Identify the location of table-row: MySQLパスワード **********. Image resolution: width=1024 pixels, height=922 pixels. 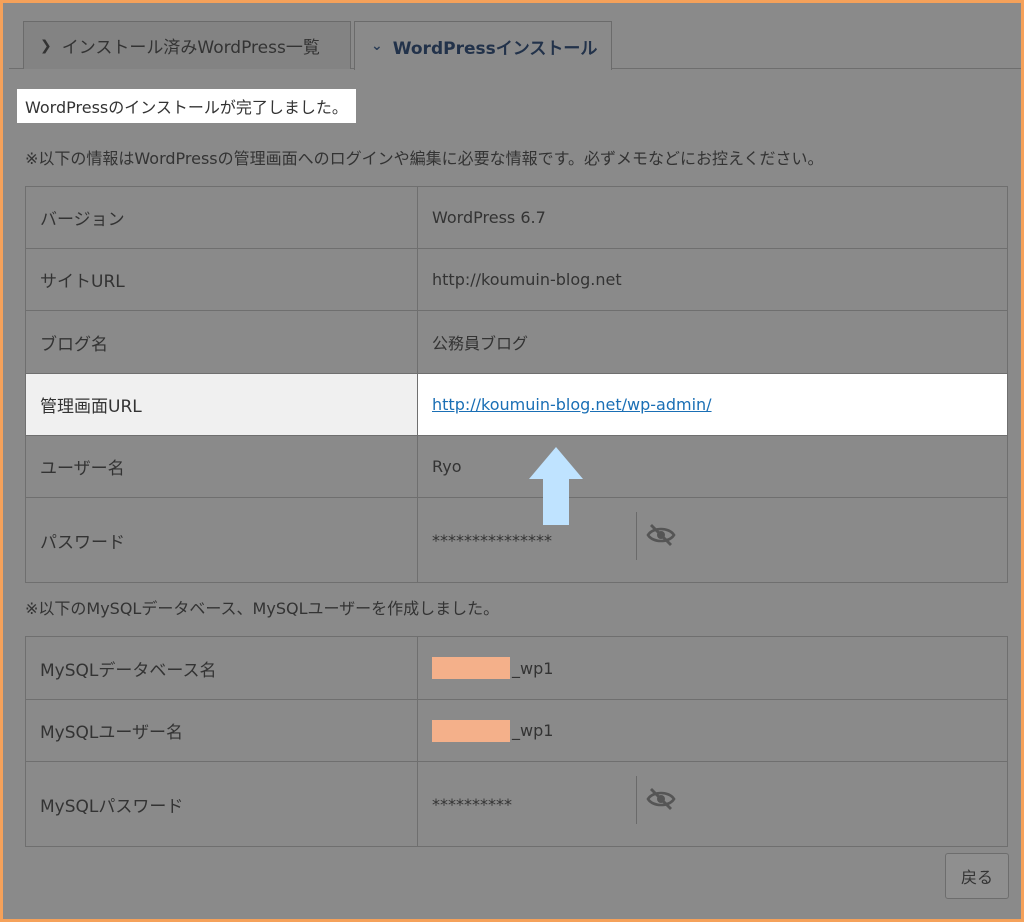
(516, 804).